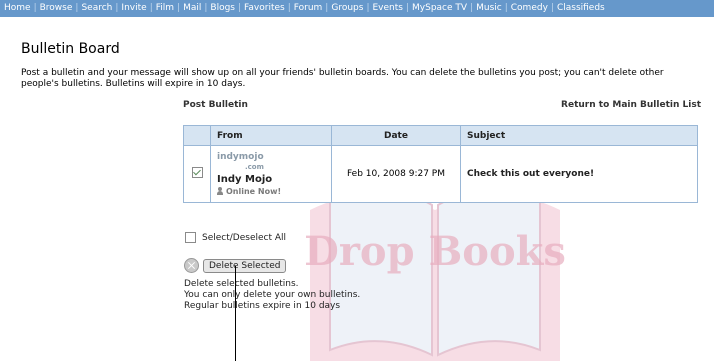  Describe the element at coordinates (579, 135) in the screenshot. I see `header-subject: Subject` at that location.